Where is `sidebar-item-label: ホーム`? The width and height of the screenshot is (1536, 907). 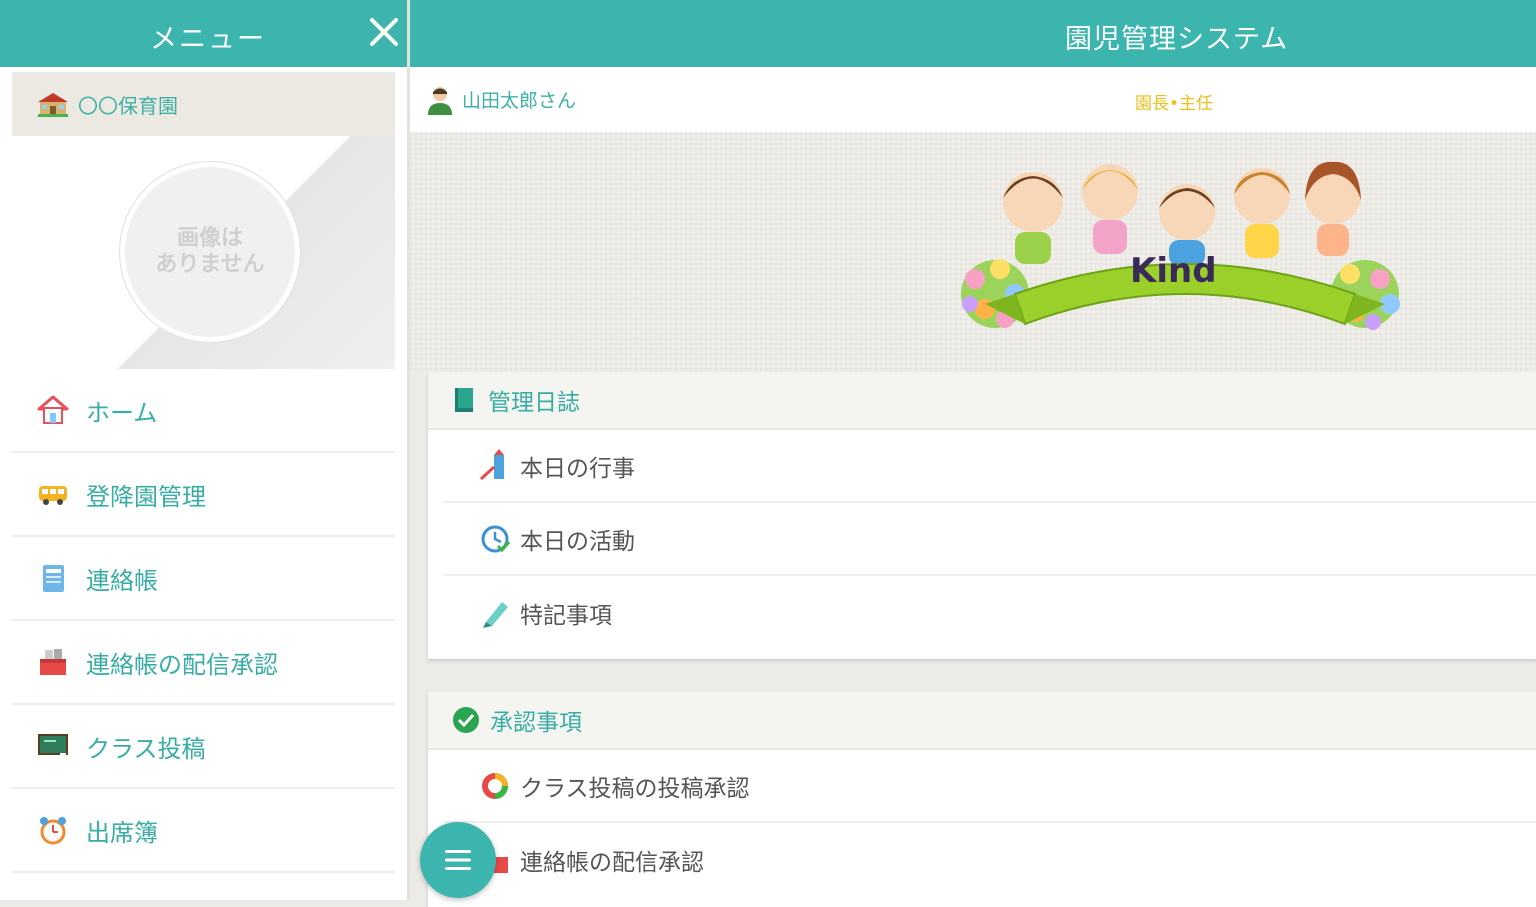
sidebar-item-label: ホーム is located at coordinates (122, 412).